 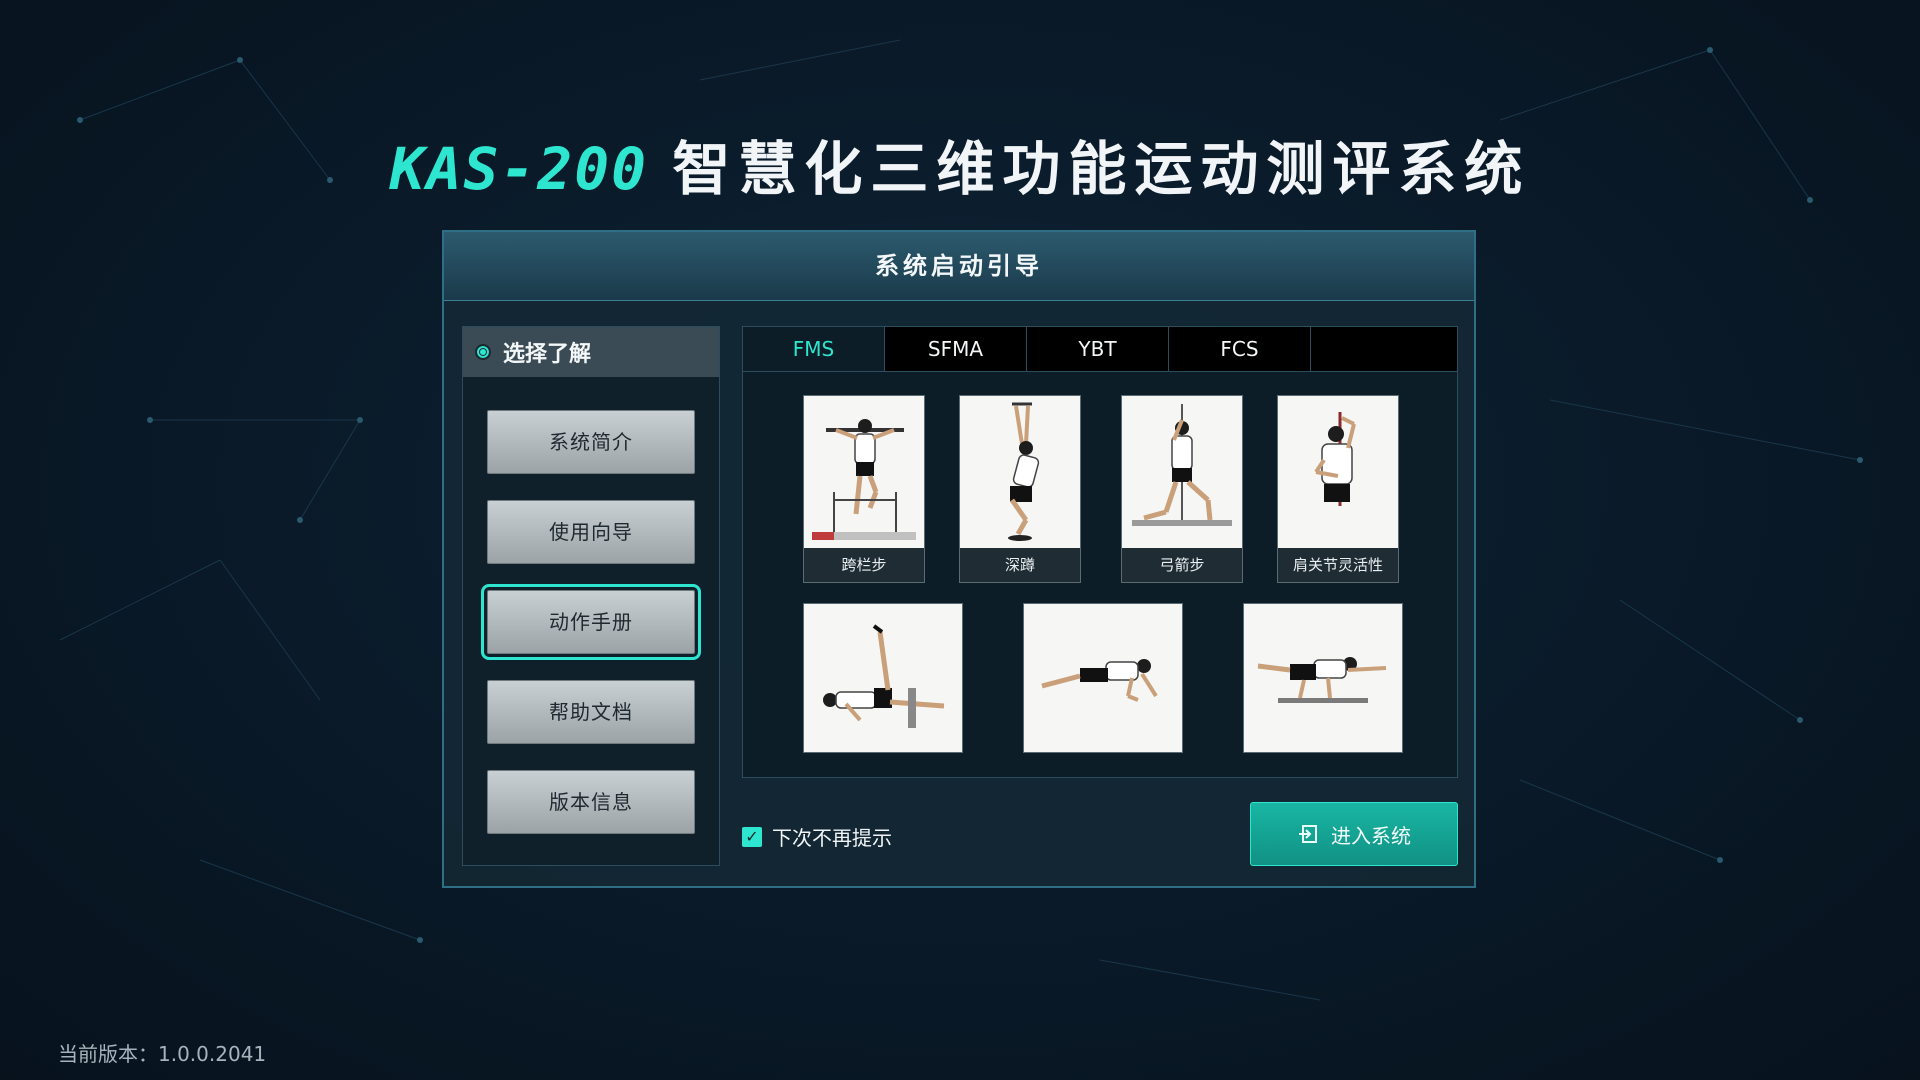 I want to click on card-label-lunge: 弓箭步, so click(x=1182, y=565).